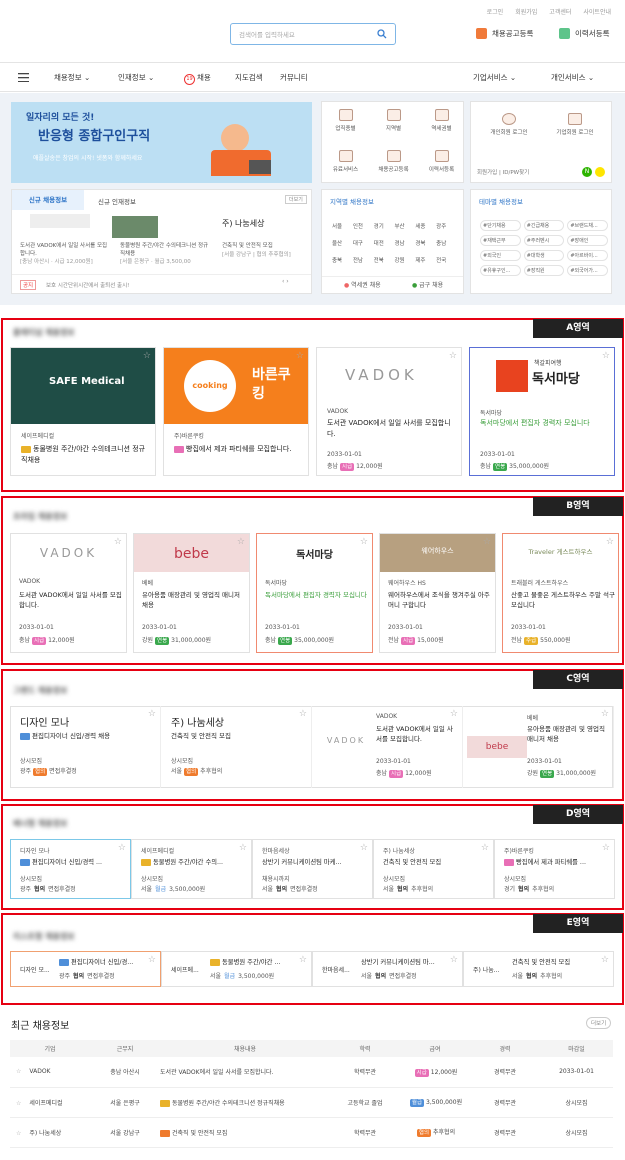  What do you see at coordinates (342, 243) in the screenshot?
I see `region-link: 울산` at bounding box center [342, 243].